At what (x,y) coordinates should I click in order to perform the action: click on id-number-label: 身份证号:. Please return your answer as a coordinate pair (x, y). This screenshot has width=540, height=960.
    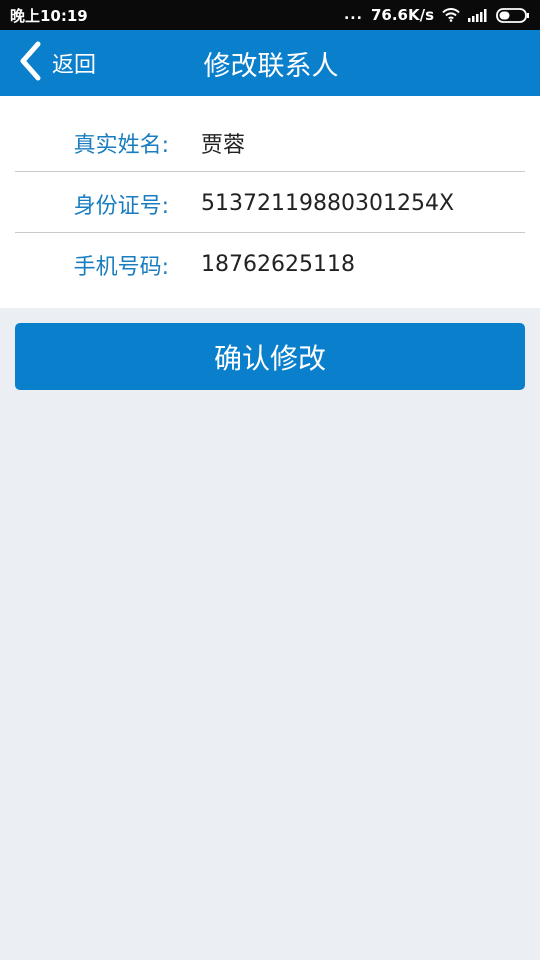
    Looking at the image, I should click on (121, 206).